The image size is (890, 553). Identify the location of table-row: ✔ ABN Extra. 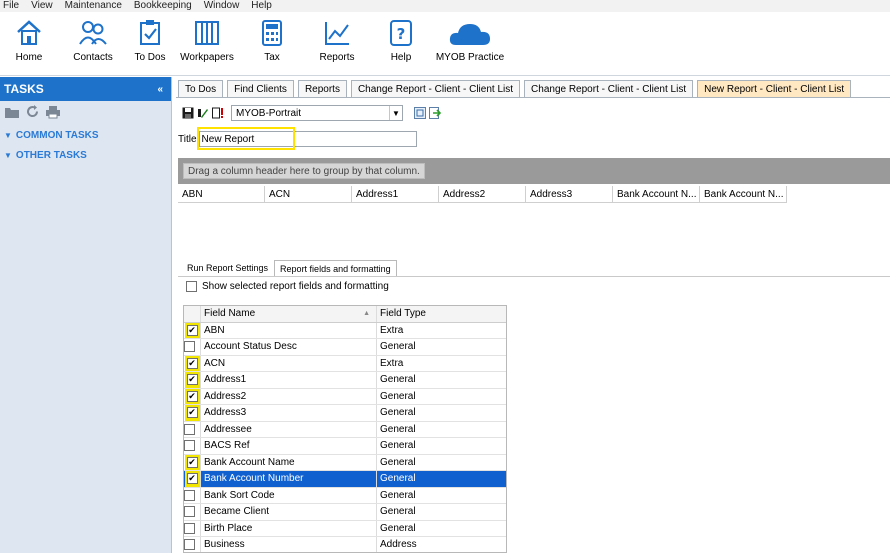
(345, 330).